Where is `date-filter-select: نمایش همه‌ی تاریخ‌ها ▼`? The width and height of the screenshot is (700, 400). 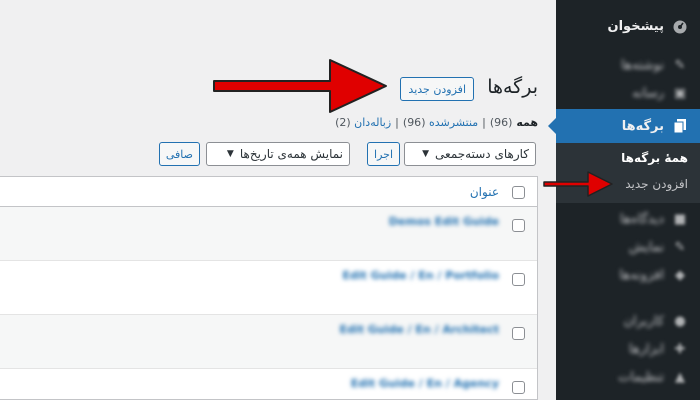
date-filter-select: نمایش همه‌ی تاریخ‌ها ▼ is located at coordinates (278, 154).